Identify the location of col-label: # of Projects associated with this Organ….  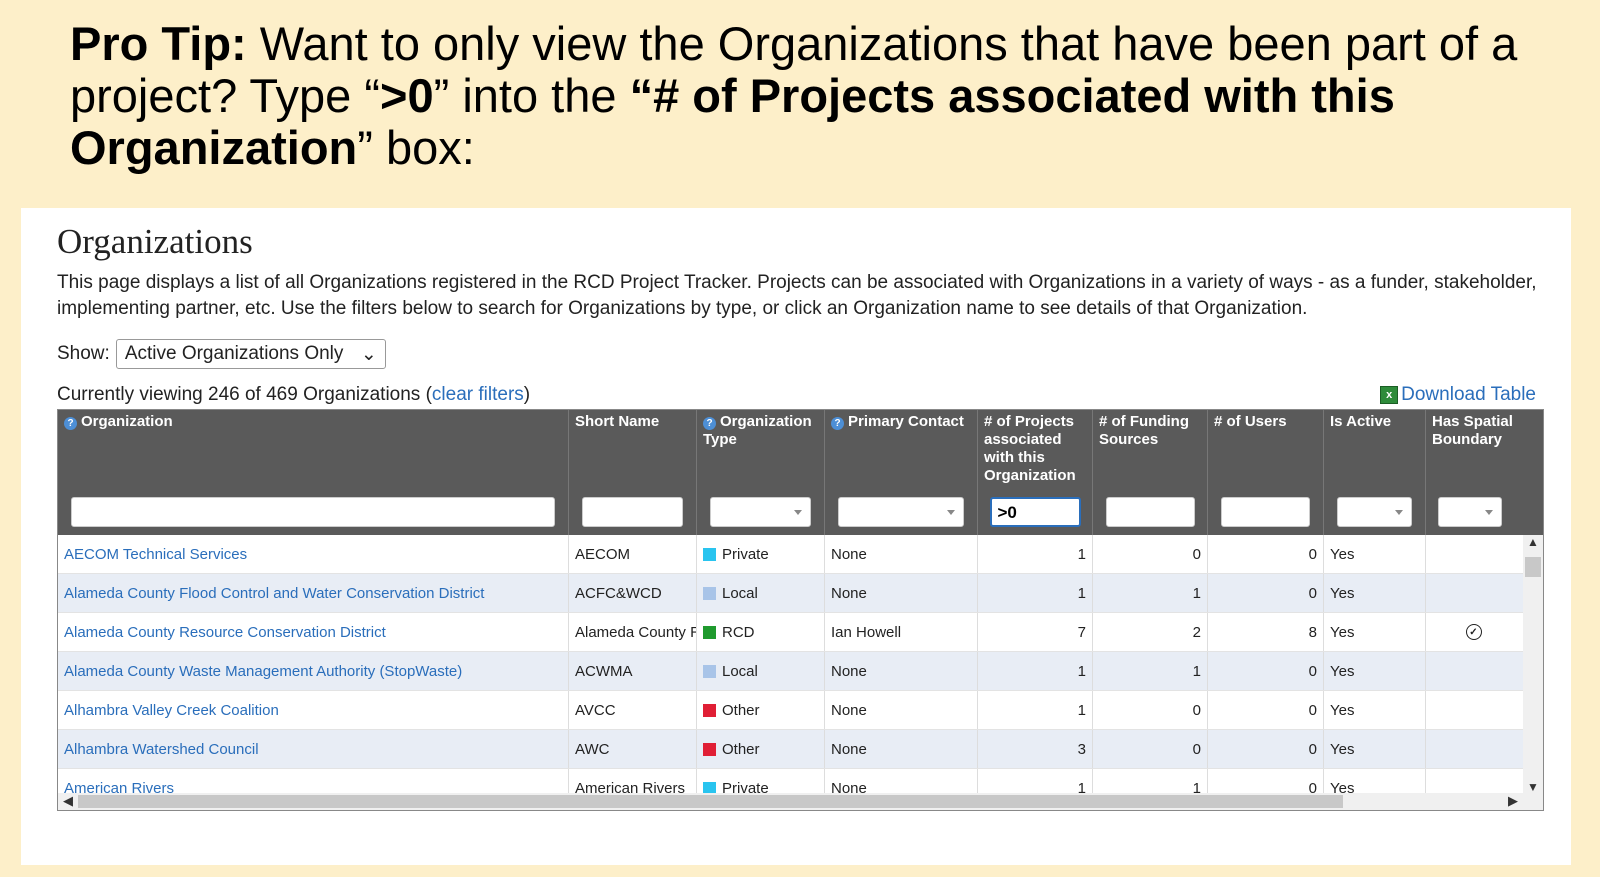
(1030, 448).